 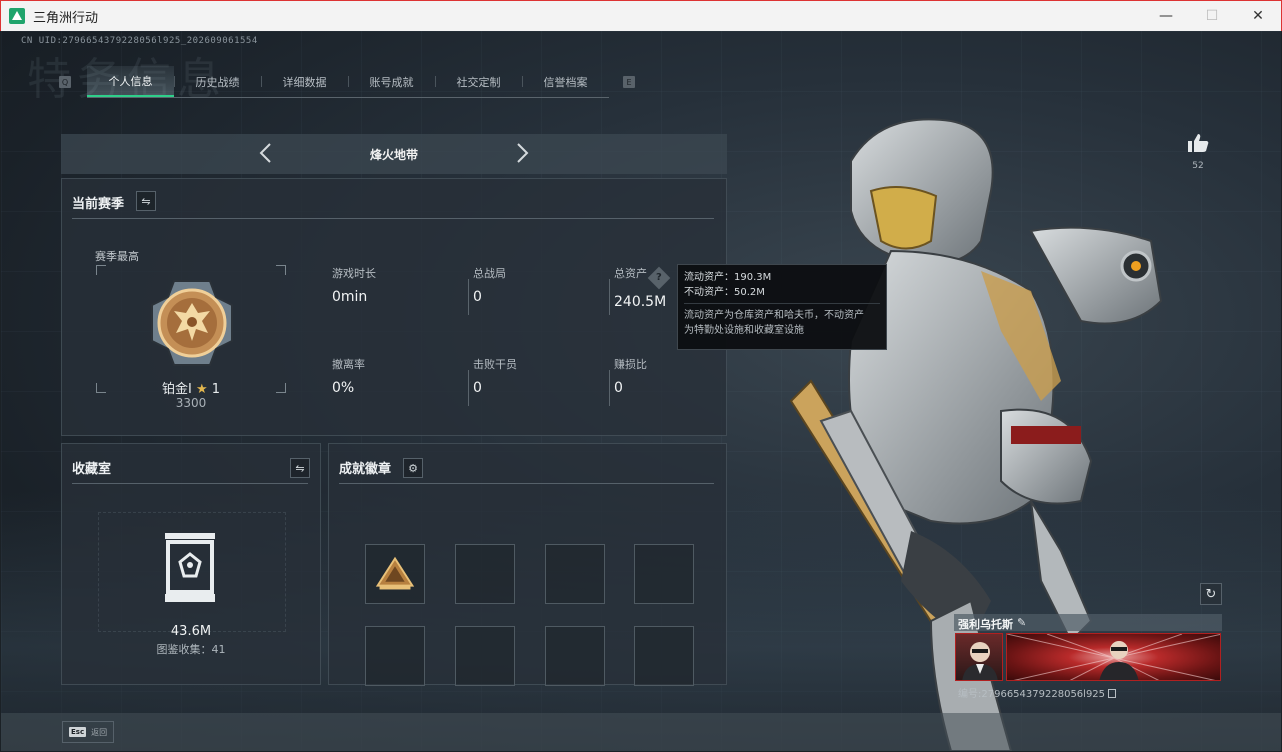 I want to click on stat-label: 赚损比, so click(x=630, y=364).